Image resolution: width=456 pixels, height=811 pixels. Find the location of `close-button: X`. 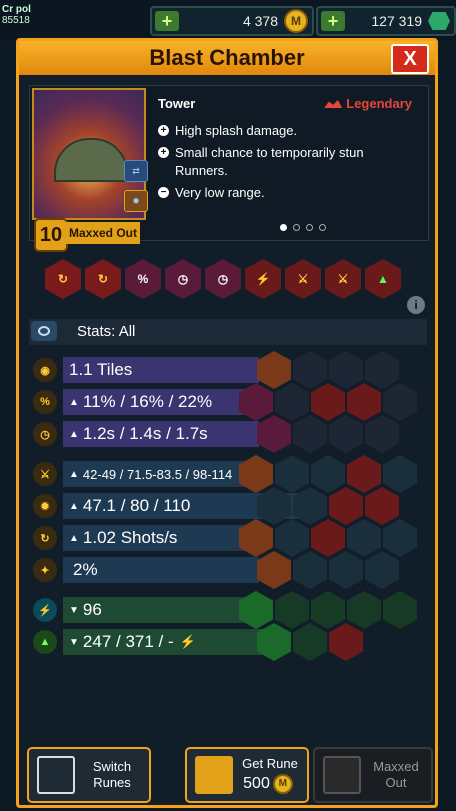

close-button: X is located at coordinates (410, 59).